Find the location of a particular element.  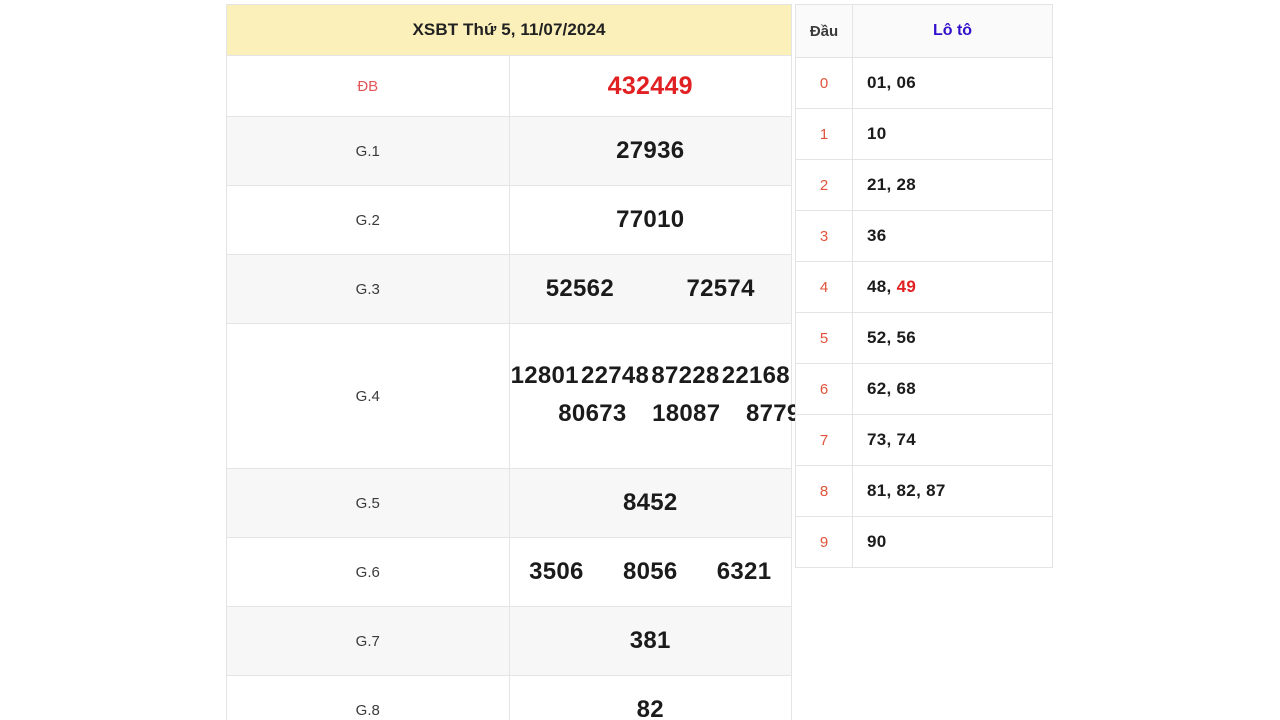

prize-label-g7: G.7 is located at coordinates (368, 641).